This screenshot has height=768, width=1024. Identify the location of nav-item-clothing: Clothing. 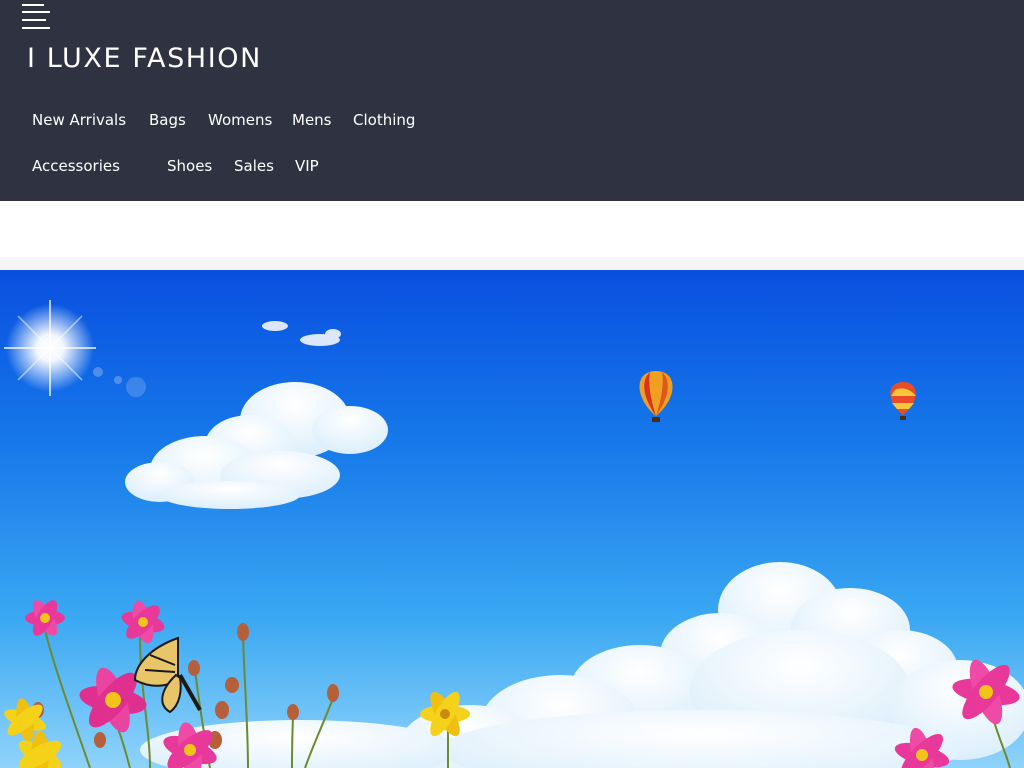
(384, 120).